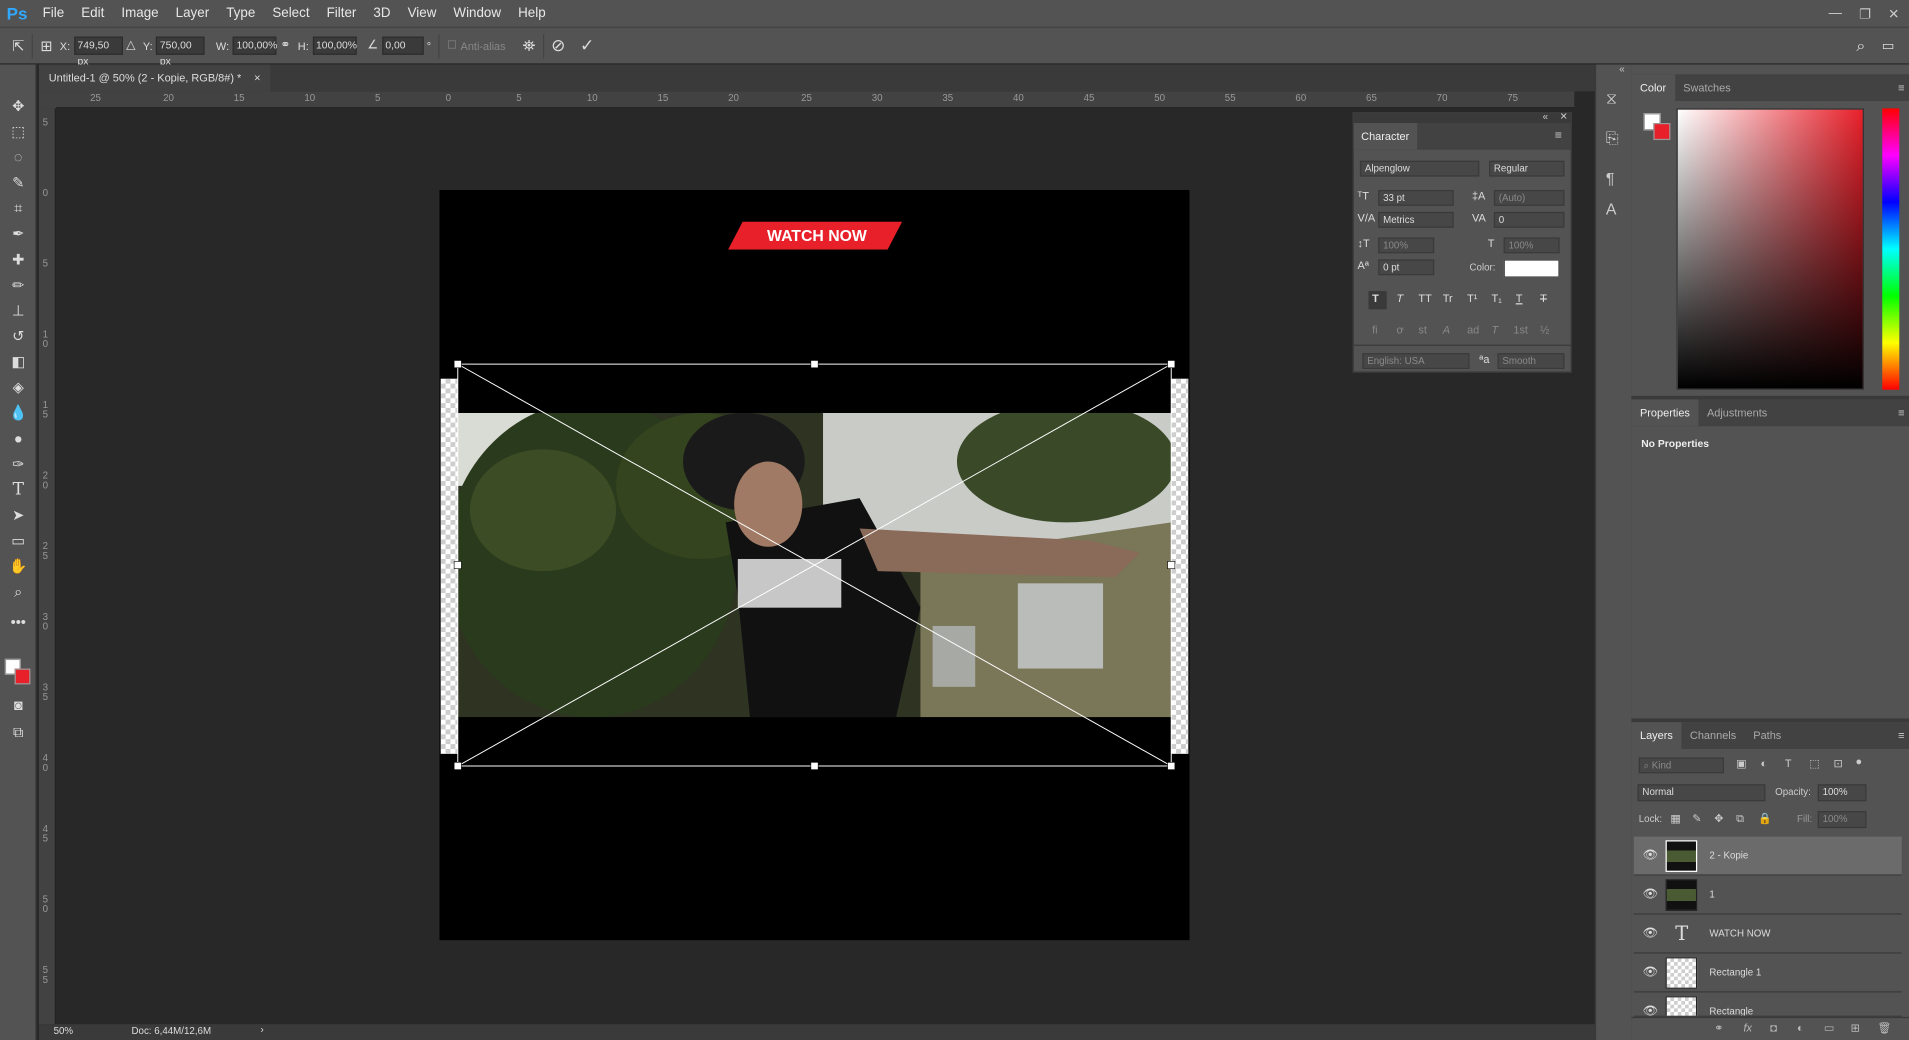 This screenshot has width=1909, height=1040. What do you see at coordinates (1662, 131) in the screenshot?
I see `color-background-swatch` at bounding box center [1662, 131].